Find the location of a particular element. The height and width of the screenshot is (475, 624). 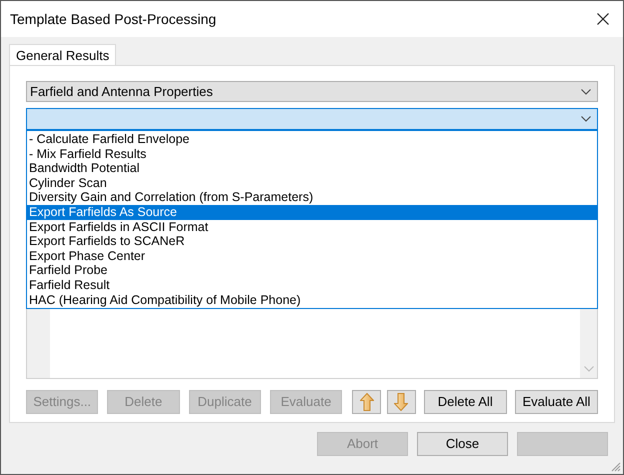

template-combo is located at coordinates (312, 119).